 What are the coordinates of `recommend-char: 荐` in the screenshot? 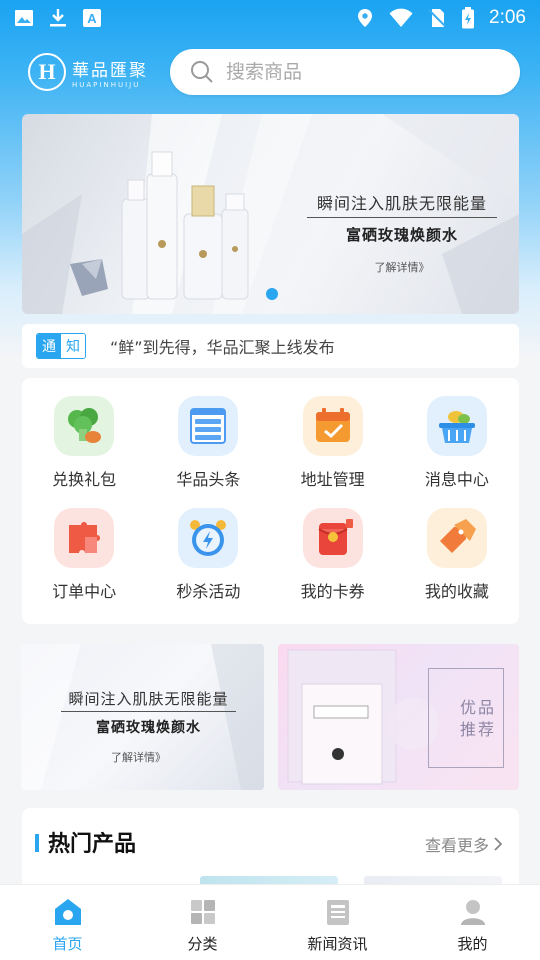 It's located at (488, 729).